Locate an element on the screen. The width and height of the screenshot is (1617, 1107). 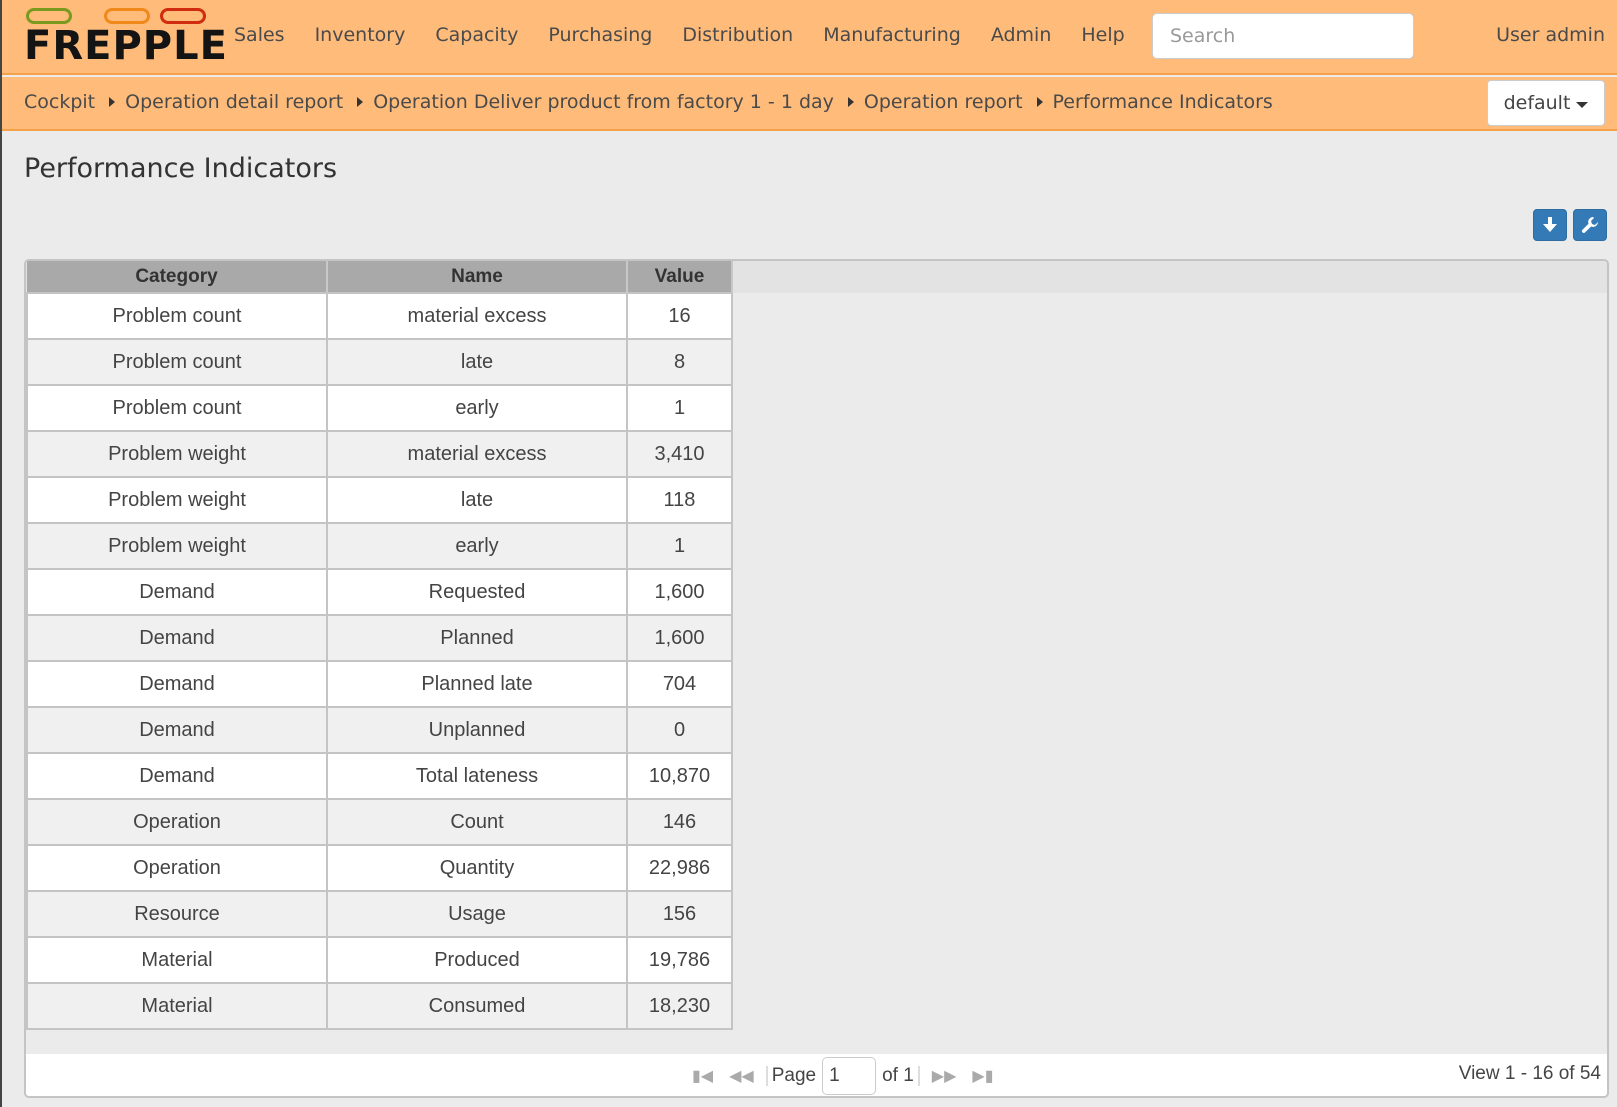
table-header-row: Category Name Value is located at coordinates (380, 277).